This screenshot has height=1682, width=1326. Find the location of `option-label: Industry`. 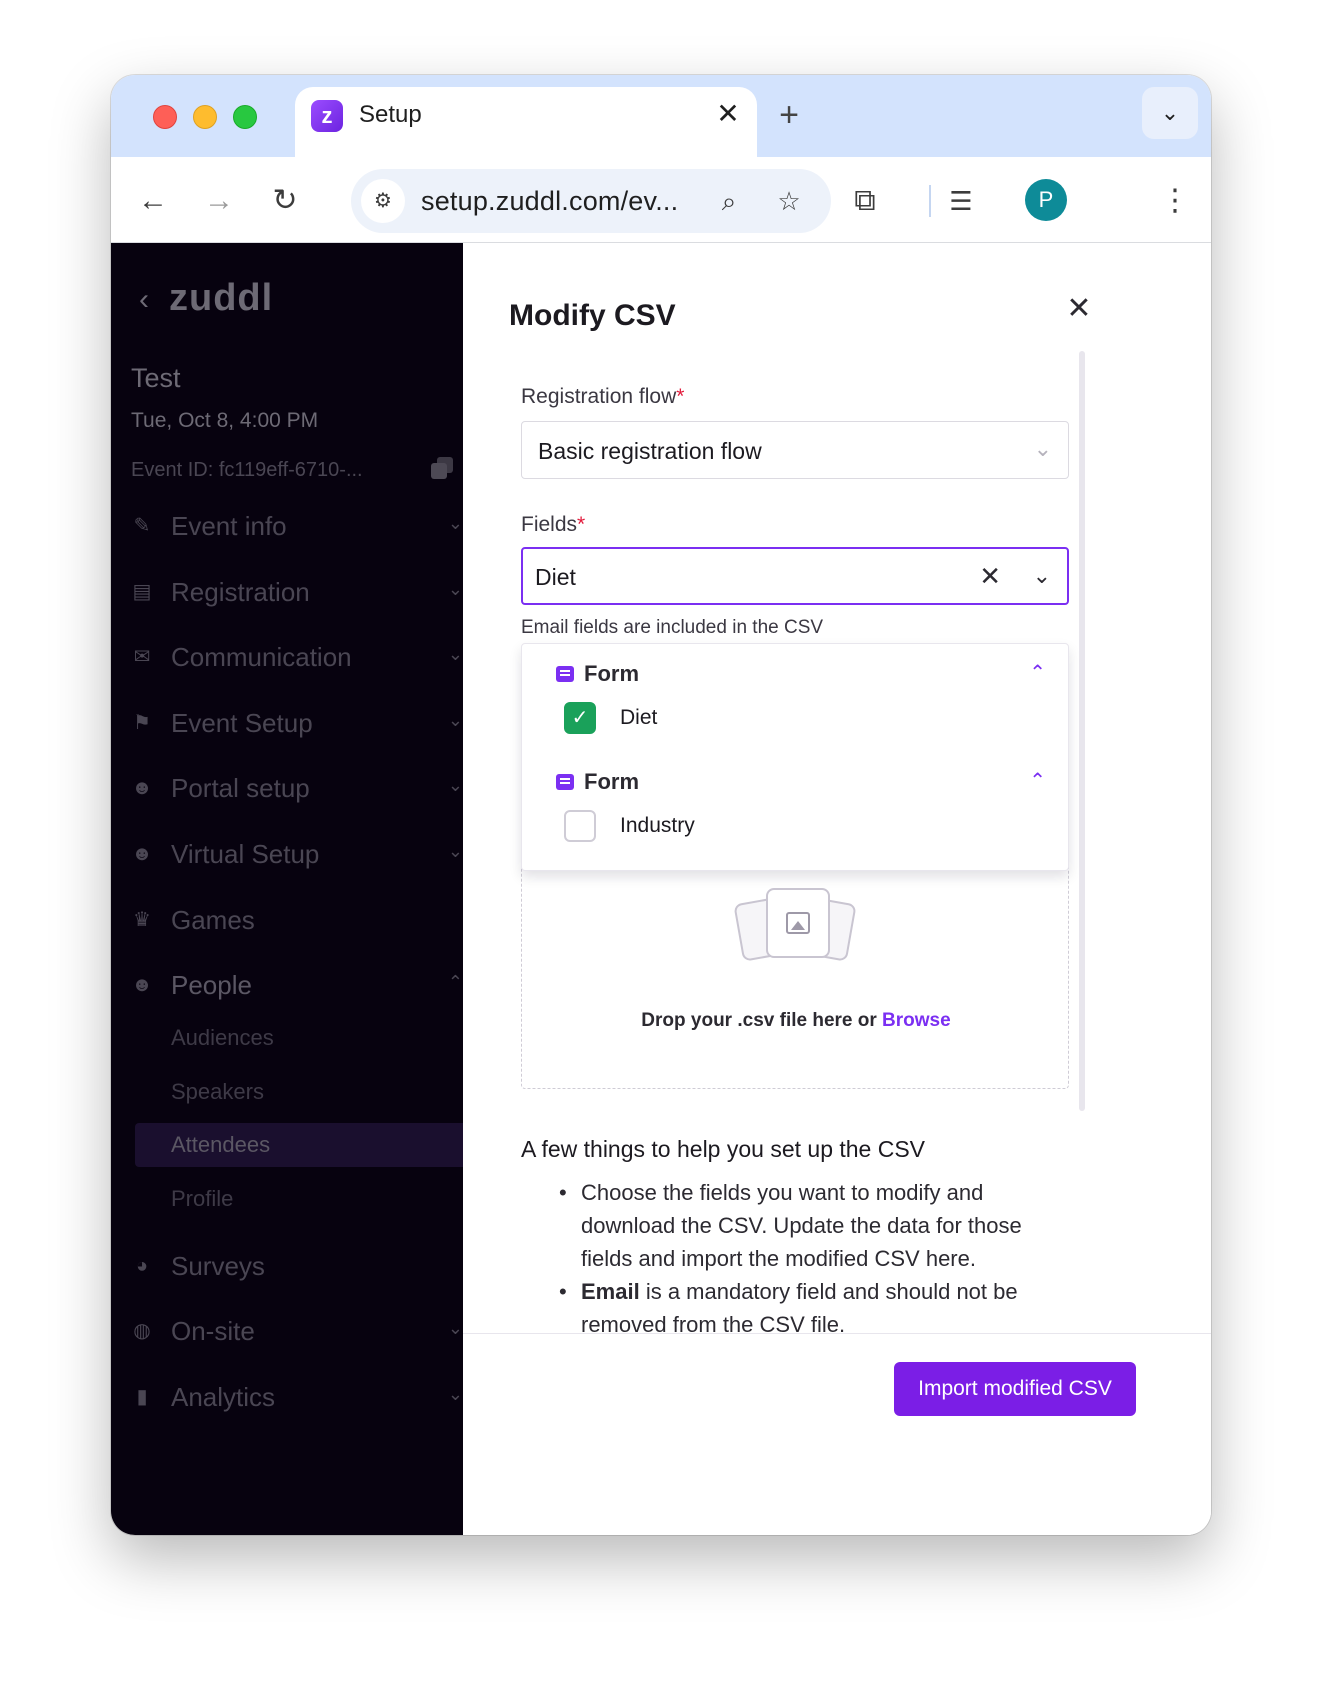

option-label: Industry is located at coordinates (657, 826).